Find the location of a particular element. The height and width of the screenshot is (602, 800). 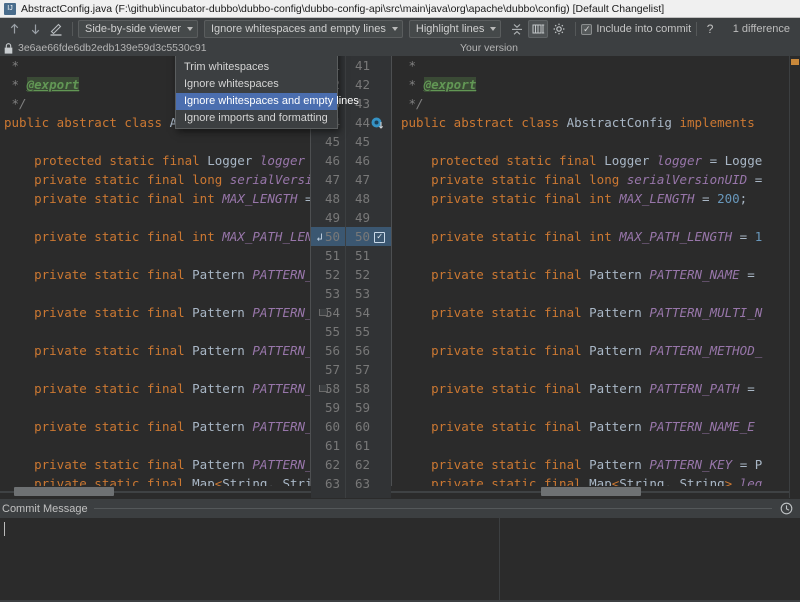

line-number-right: 55 is located at coordinates (368, 331).